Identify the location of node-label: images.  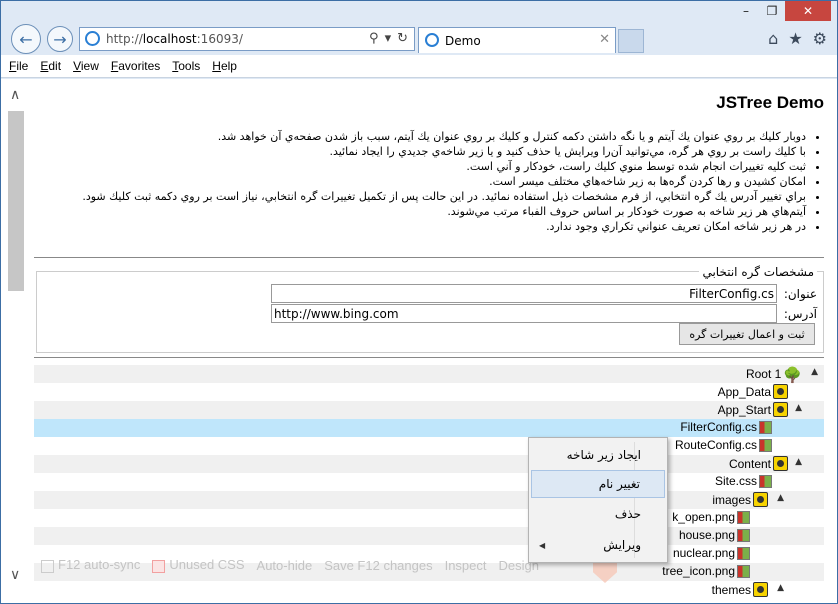
(731, 500).